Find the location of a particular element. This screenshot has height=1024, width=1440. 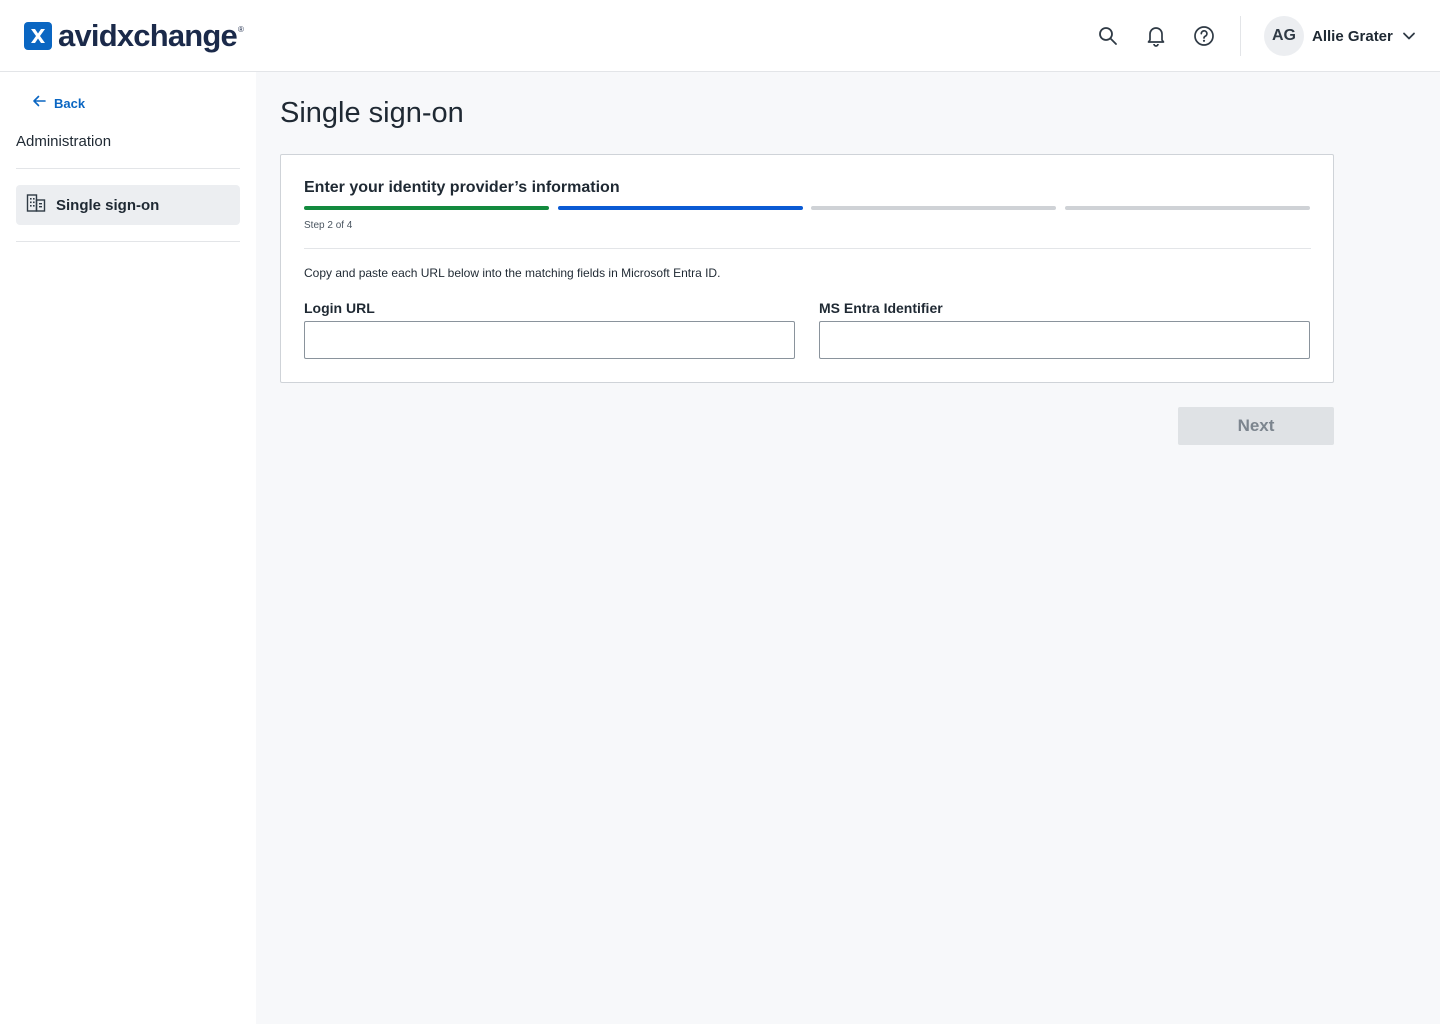

sidebar-item-single-sign-on: Single sign-on is located at coordinates (128, 205).